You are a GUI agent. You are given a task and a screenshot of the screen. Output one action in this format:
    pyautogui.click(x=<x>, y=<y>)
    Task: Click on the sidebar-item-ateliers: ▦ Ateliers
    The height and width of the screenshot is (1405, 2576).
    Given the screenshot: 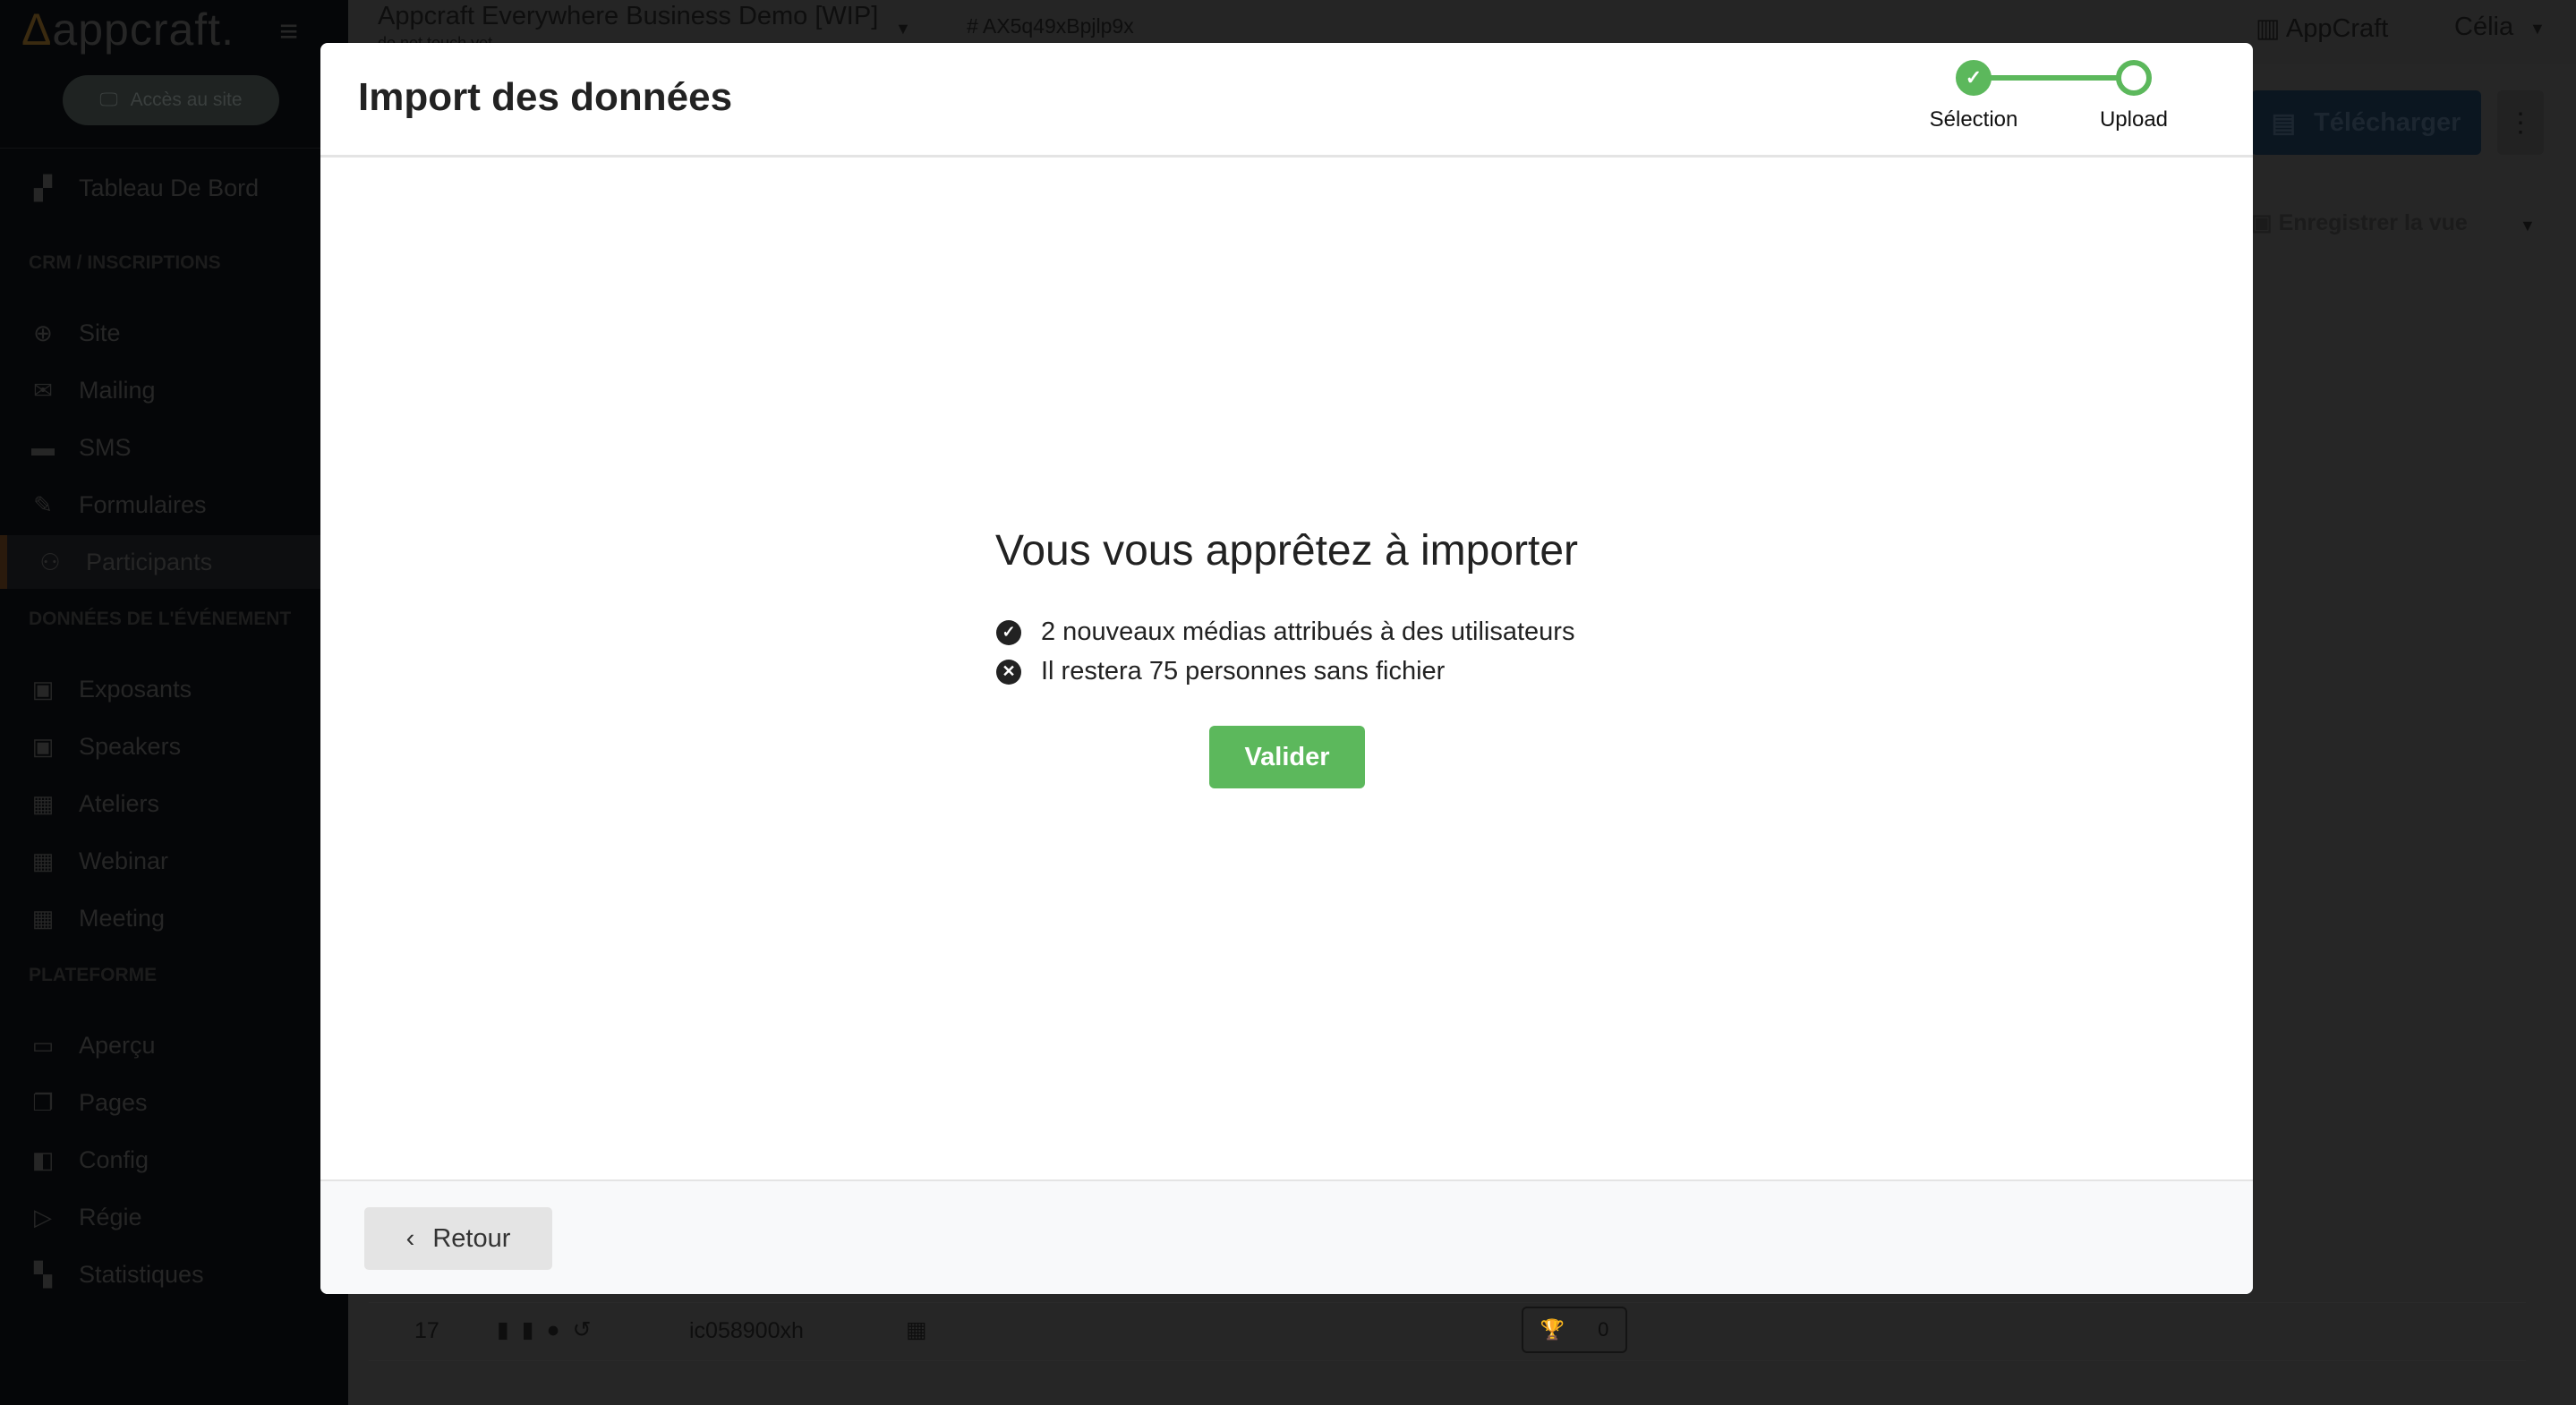 What is the action you would take?
    pyautogui.click(x=174, y=803)
    